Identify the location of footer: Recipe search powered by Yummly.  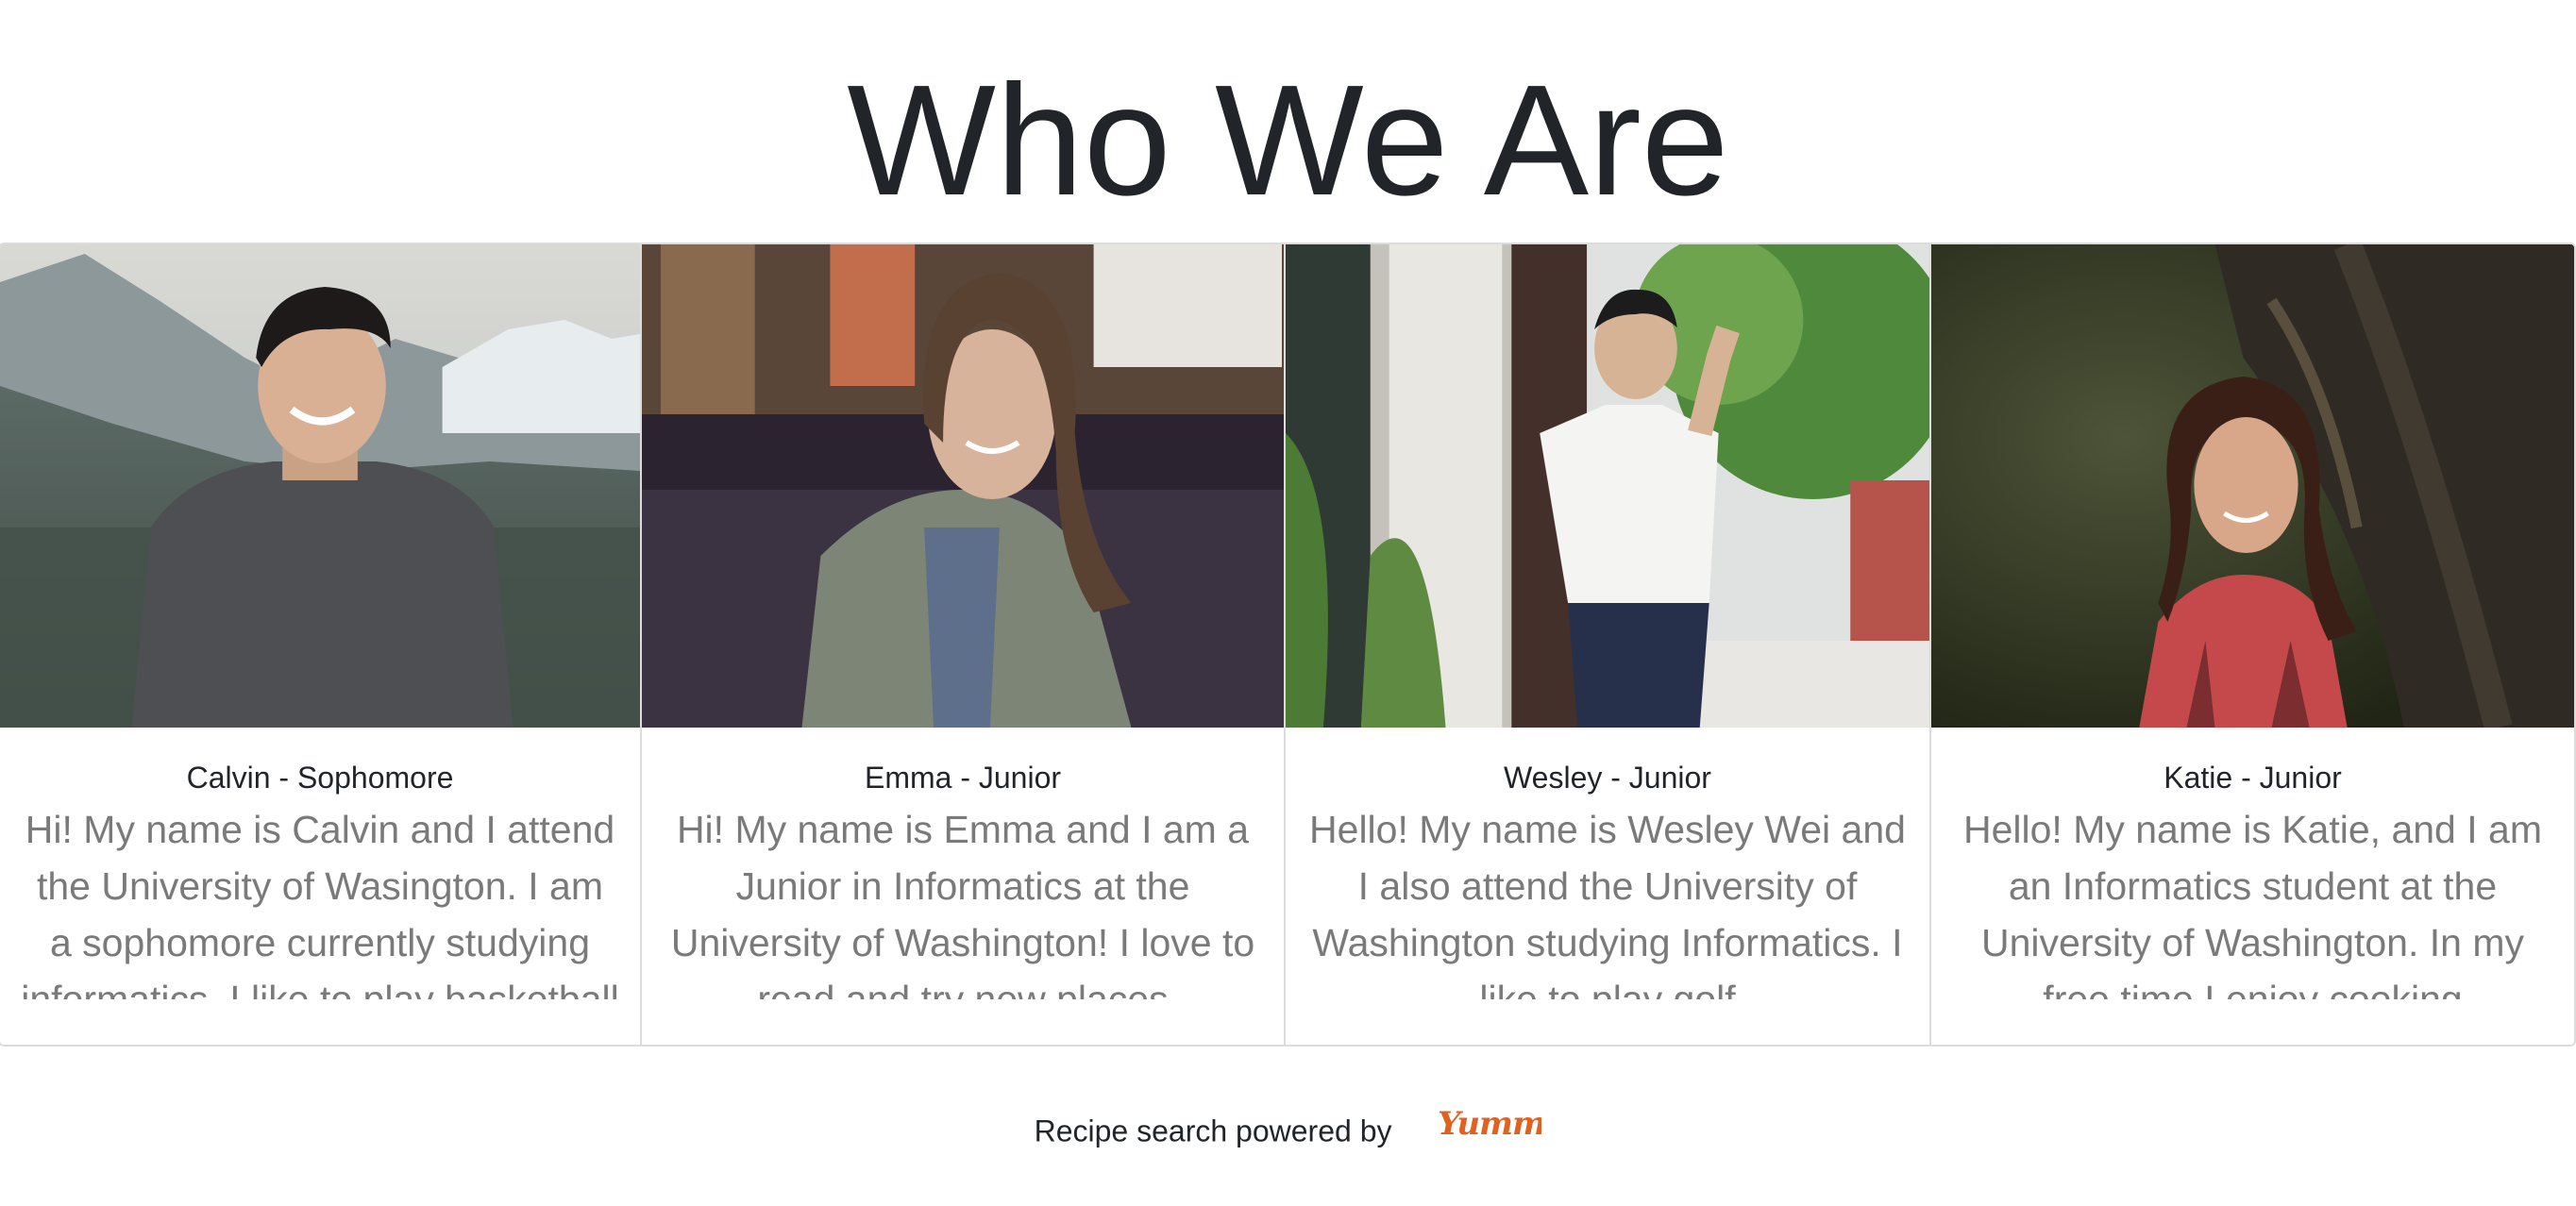
(1288, 1131).